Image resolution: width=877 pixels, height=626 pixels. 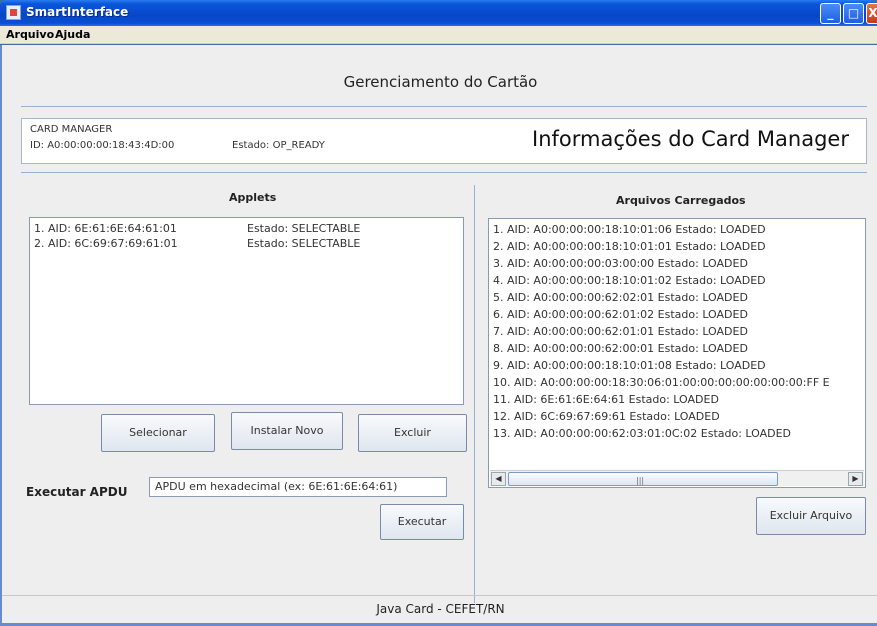 I want to click on install-new-button: Instalar Novo, so click(x=287, y=431).